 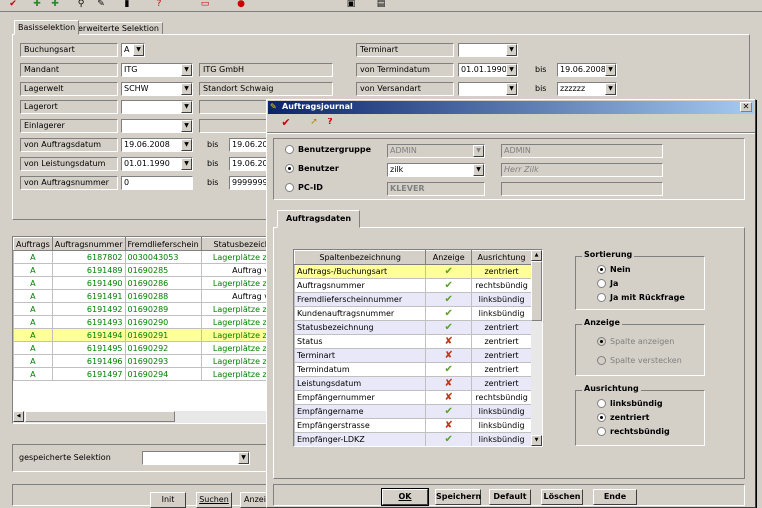 What do you see at coordinates (413, 425) in the screenshot?
I see `grid-row: Empfängerstrasse ✘ linksbündig` at bounding box center [413, 425].